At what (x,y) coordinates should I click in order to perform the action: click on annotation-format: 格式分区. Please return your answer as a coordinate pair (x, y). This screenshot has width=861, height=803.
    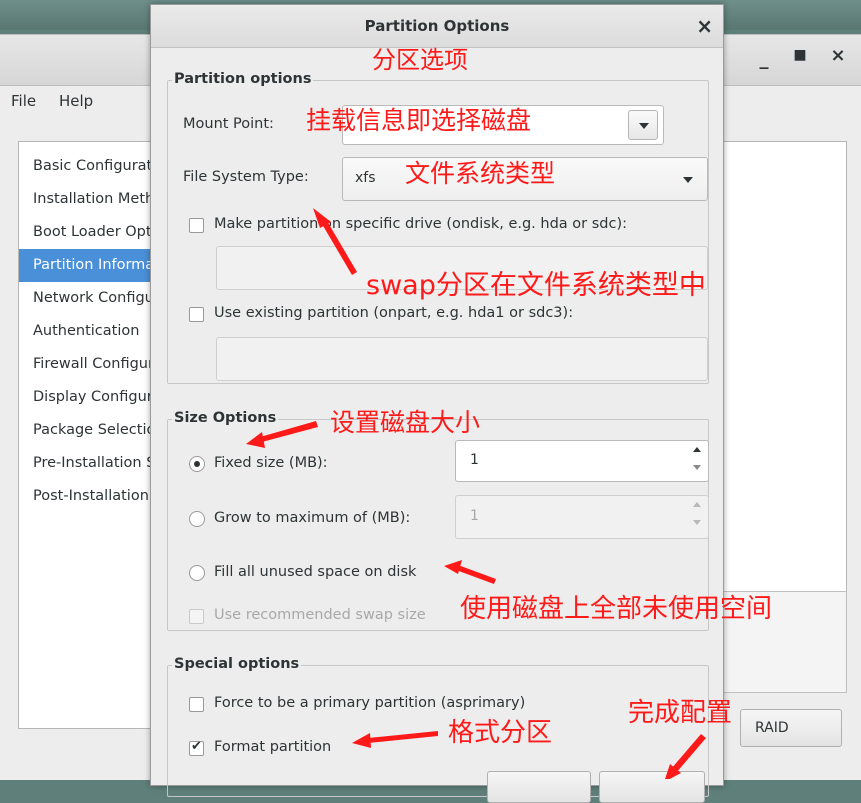
    Looking at the image, I should click on (500, 733).